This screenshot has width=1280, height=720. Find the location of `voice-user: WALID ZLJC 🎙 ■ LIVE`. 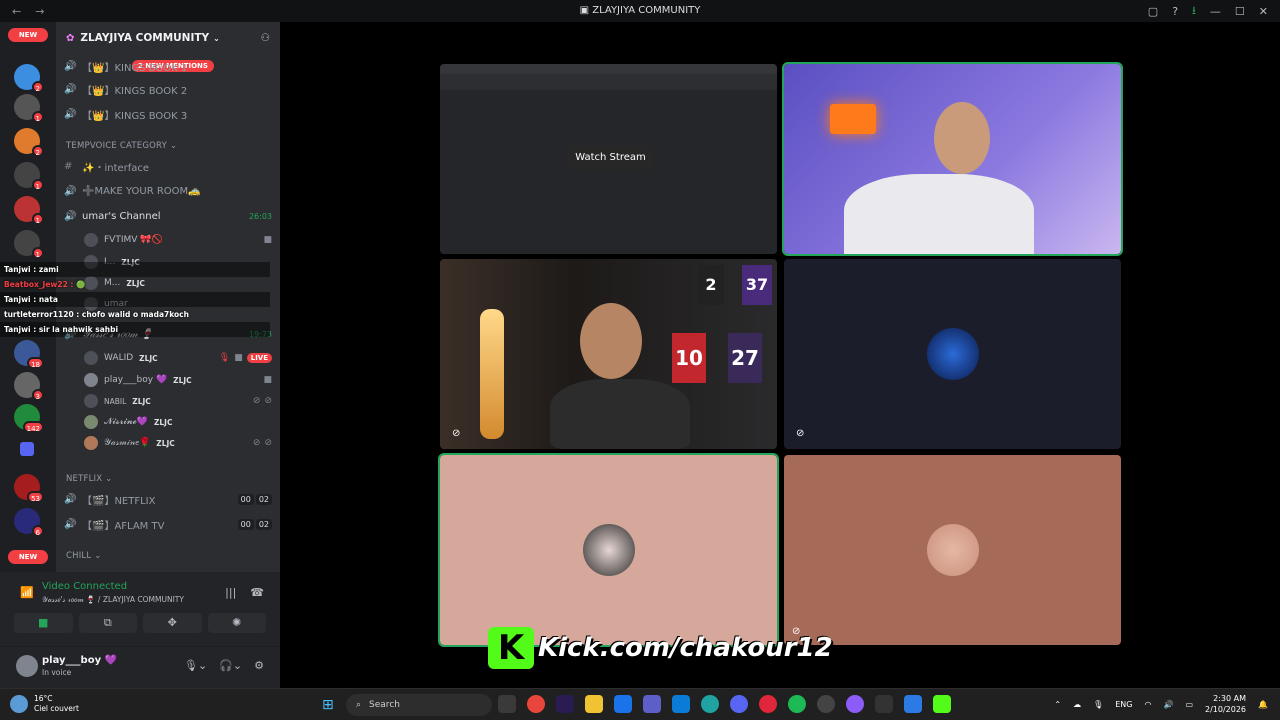

voice-user: WALID ZLJC 🎙 ■ LIVE is located at coordinates (178, 358).